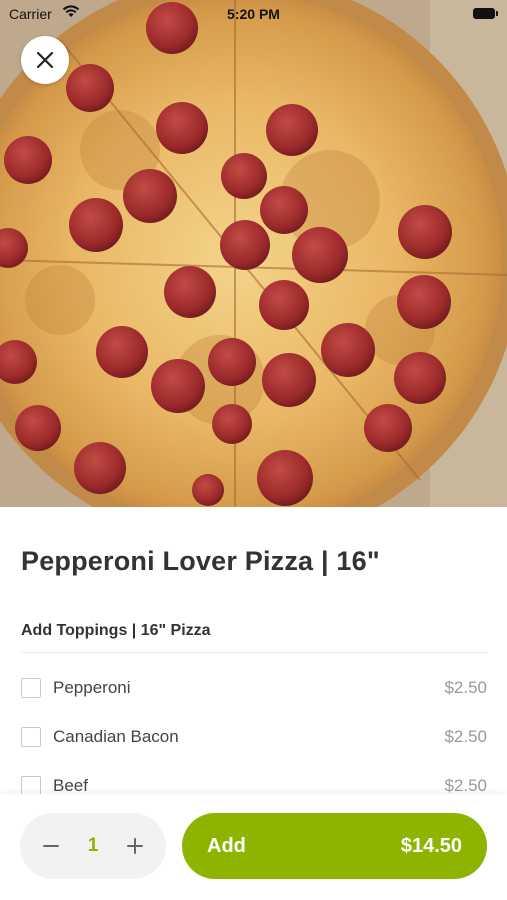 The height and width of the screenshot is (900, 507). I want to click on quantity-stepper: 1, so click(93, 846).